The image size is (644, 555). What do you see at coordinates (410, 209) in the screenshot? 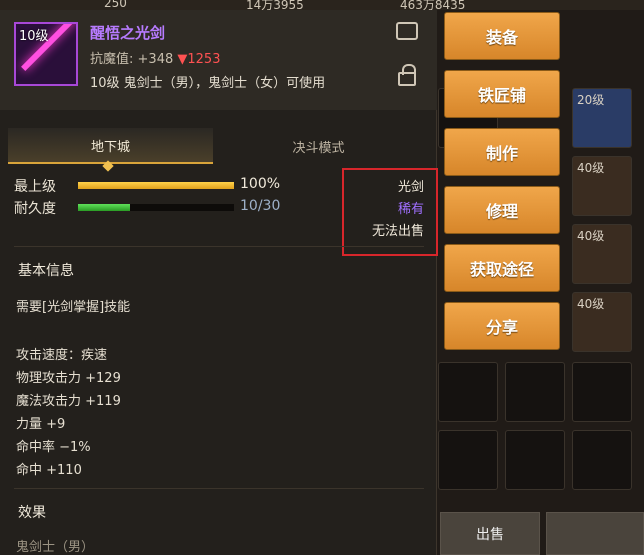
I see `item-rarity: 稀有` at bounding box center [410, 209].